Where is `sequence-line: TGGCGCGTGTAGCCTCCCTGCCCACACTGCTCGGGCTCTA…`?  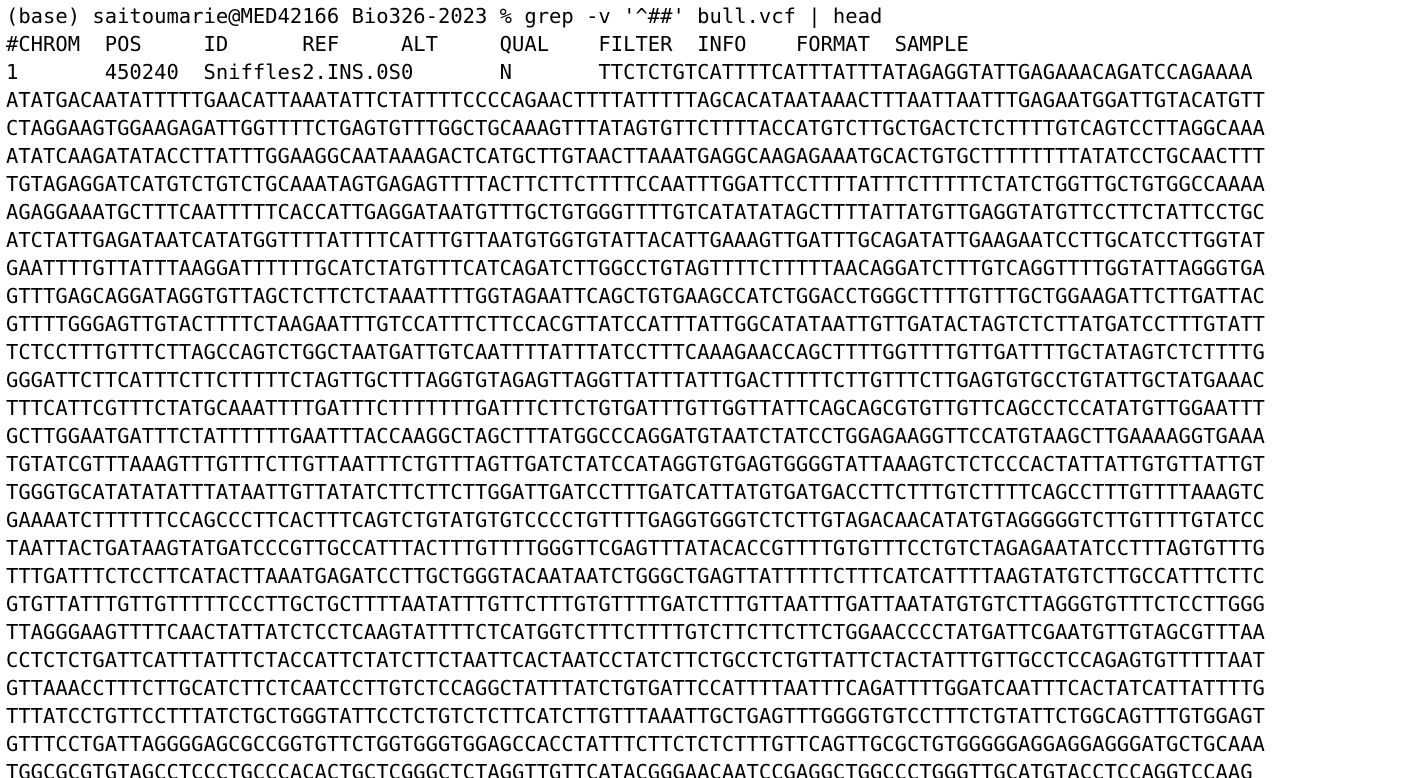
sequence-line: TGGCGCGTGTAGCCTCCCTGCCCACACTGCTCGGGCTCTA… is located at coordinates (629, 769).